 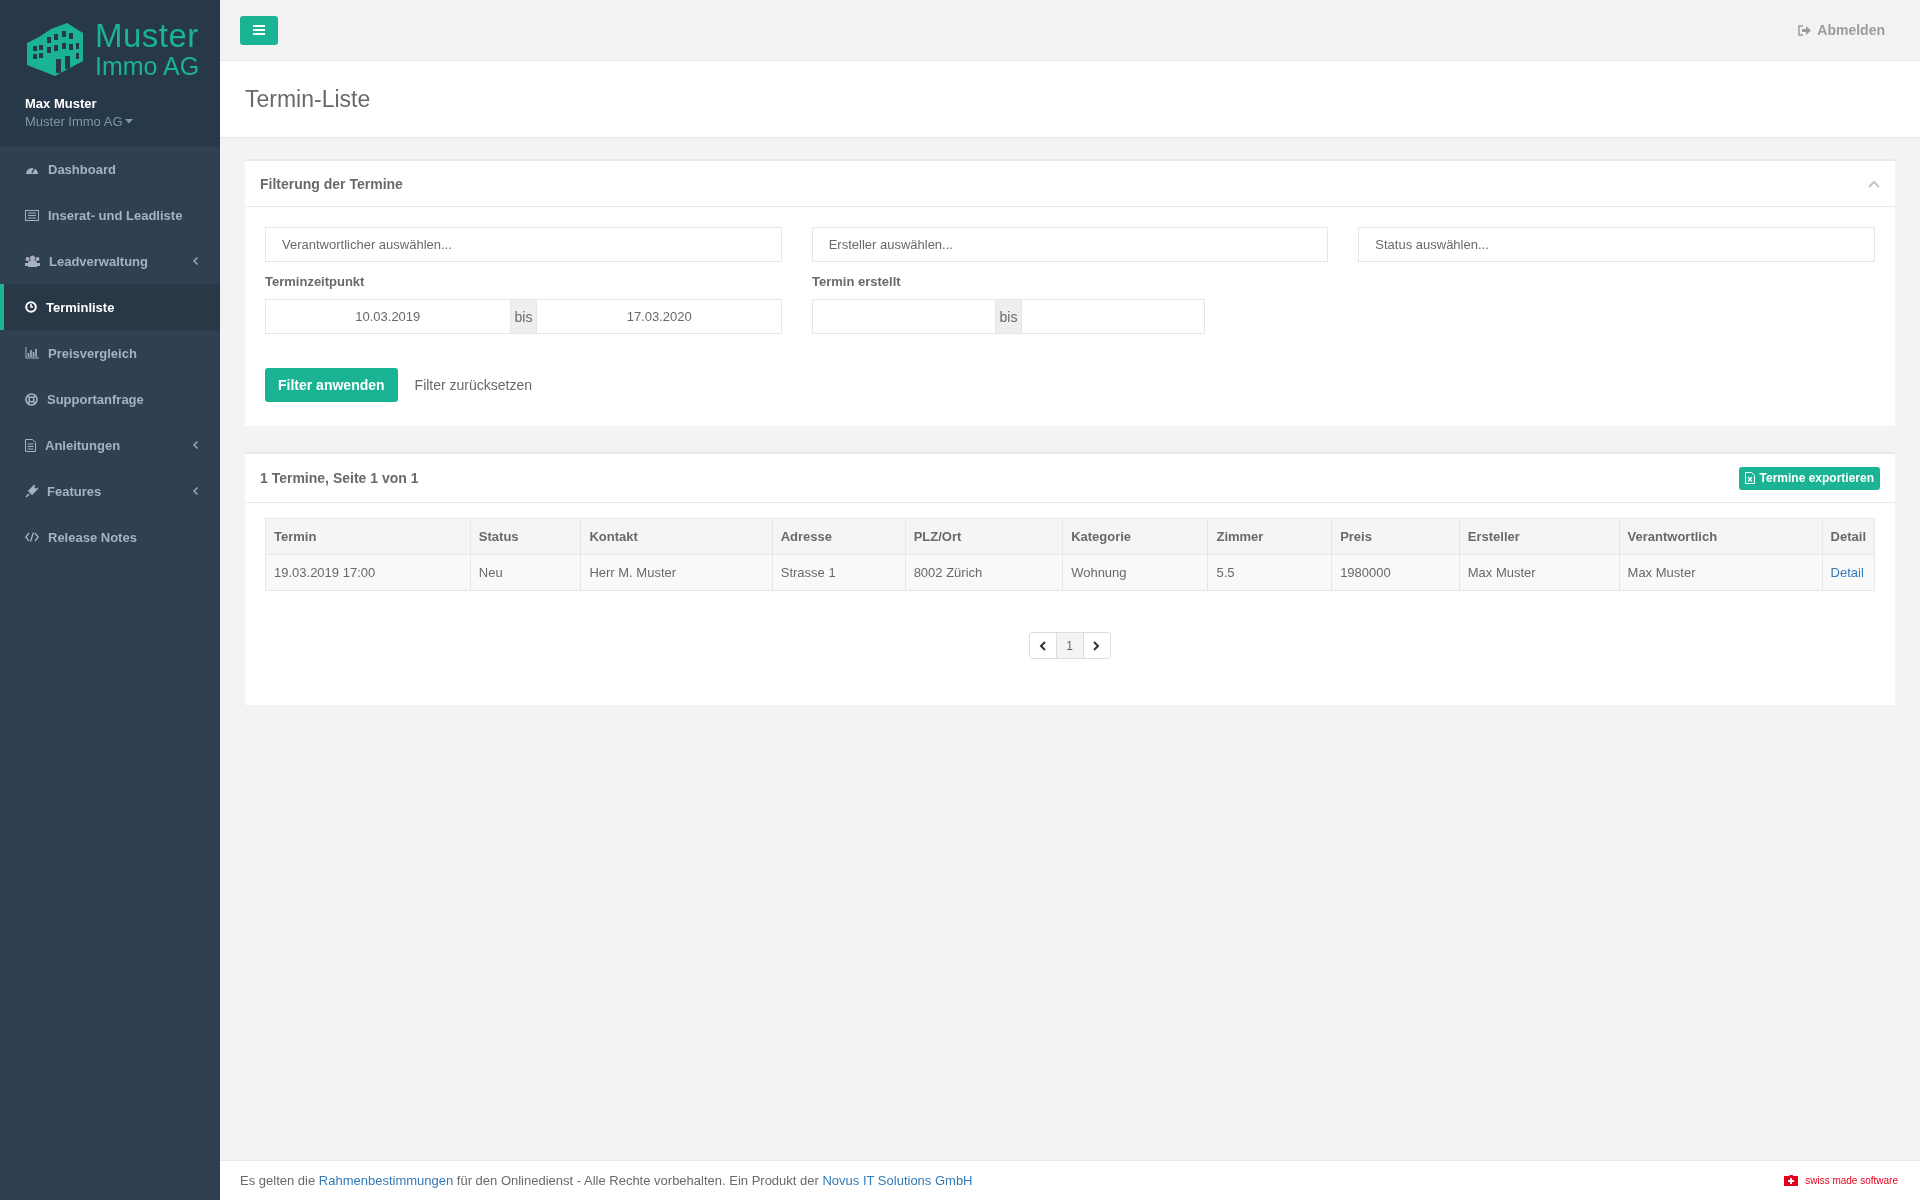 What do you see at coordinates (110, 215) in the screenshot?
I see `nav-item: Inserat- und Leadliste` at bounding box center [110, 215].